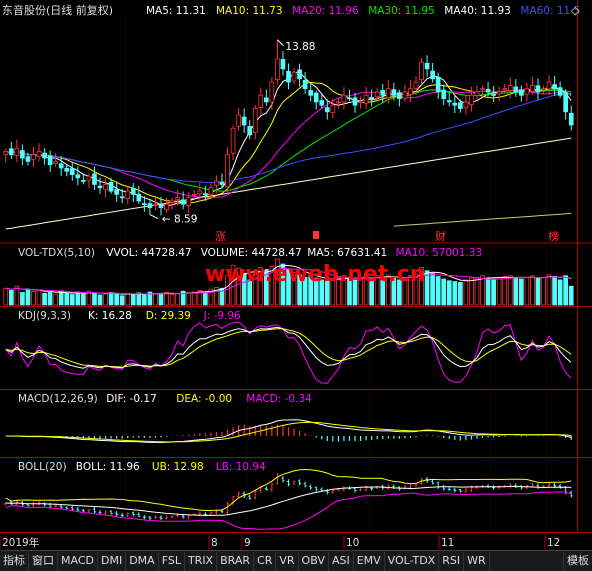 The width and height of the screenshot is (592, 571). What do you see at coordinates (341, 561) in the screenshot?
I see `tab-11: ASI` at bounding box center [341, 561].